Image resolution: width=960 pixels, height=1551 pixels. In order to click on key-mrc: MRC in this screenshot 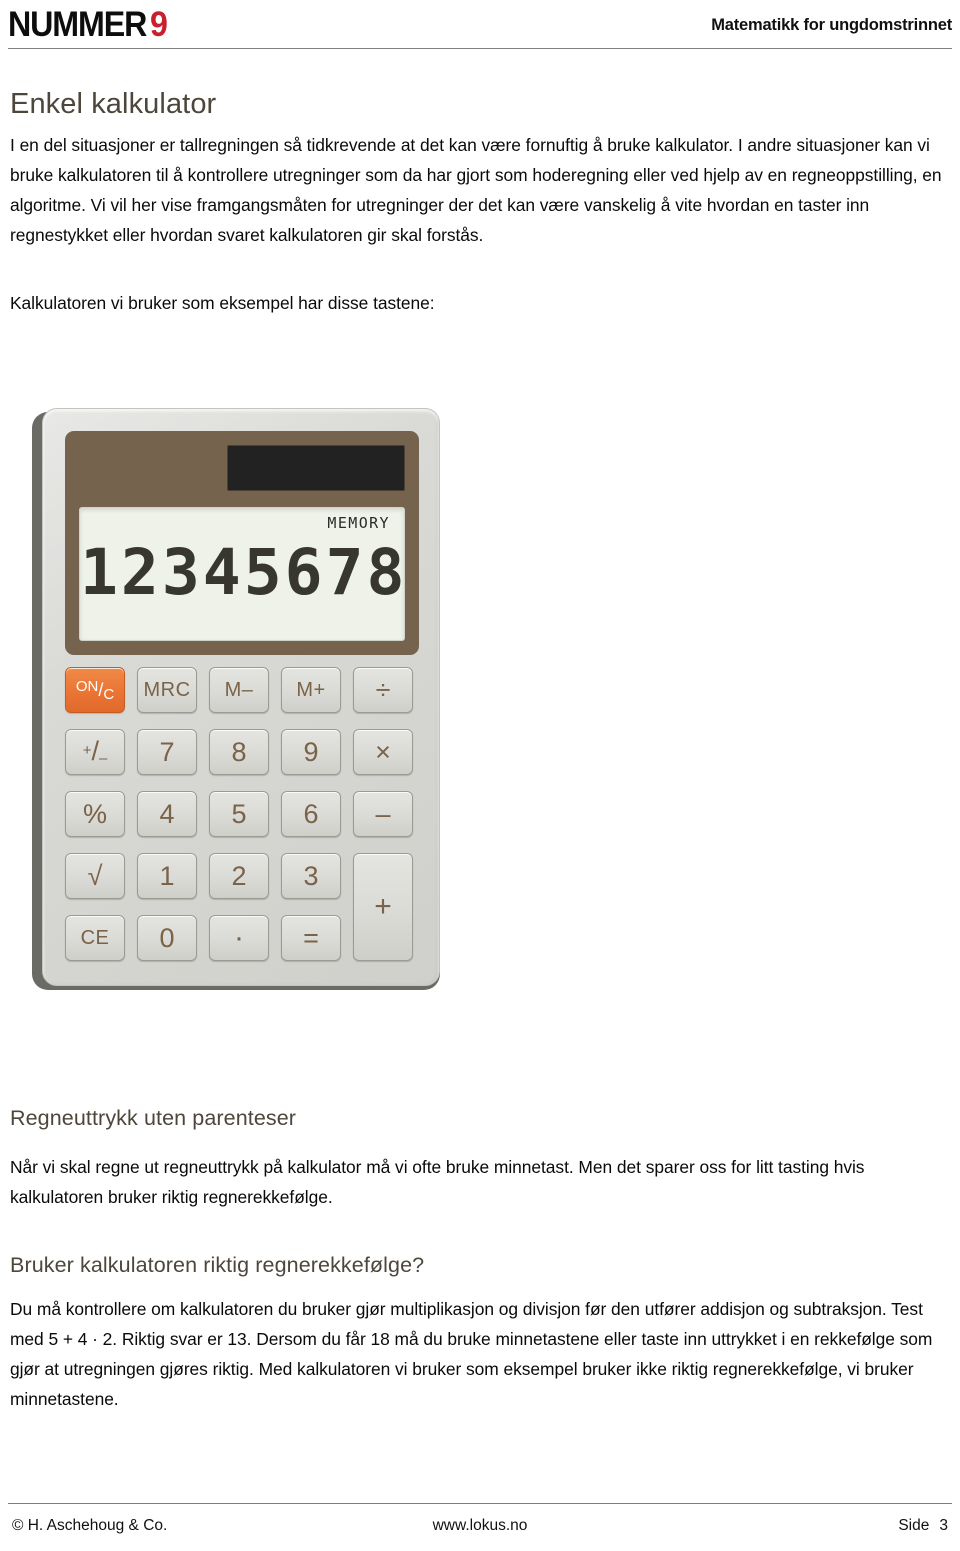, I will do `click(167, 690)`.